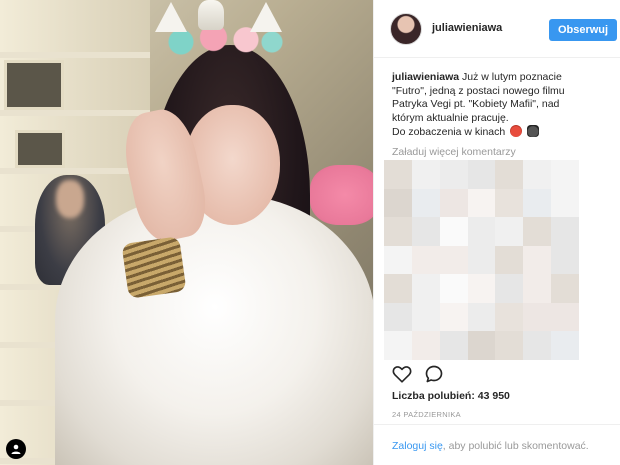 This screenshot has height=465, width=620. I want to click on bracelet, so click(154, 267).